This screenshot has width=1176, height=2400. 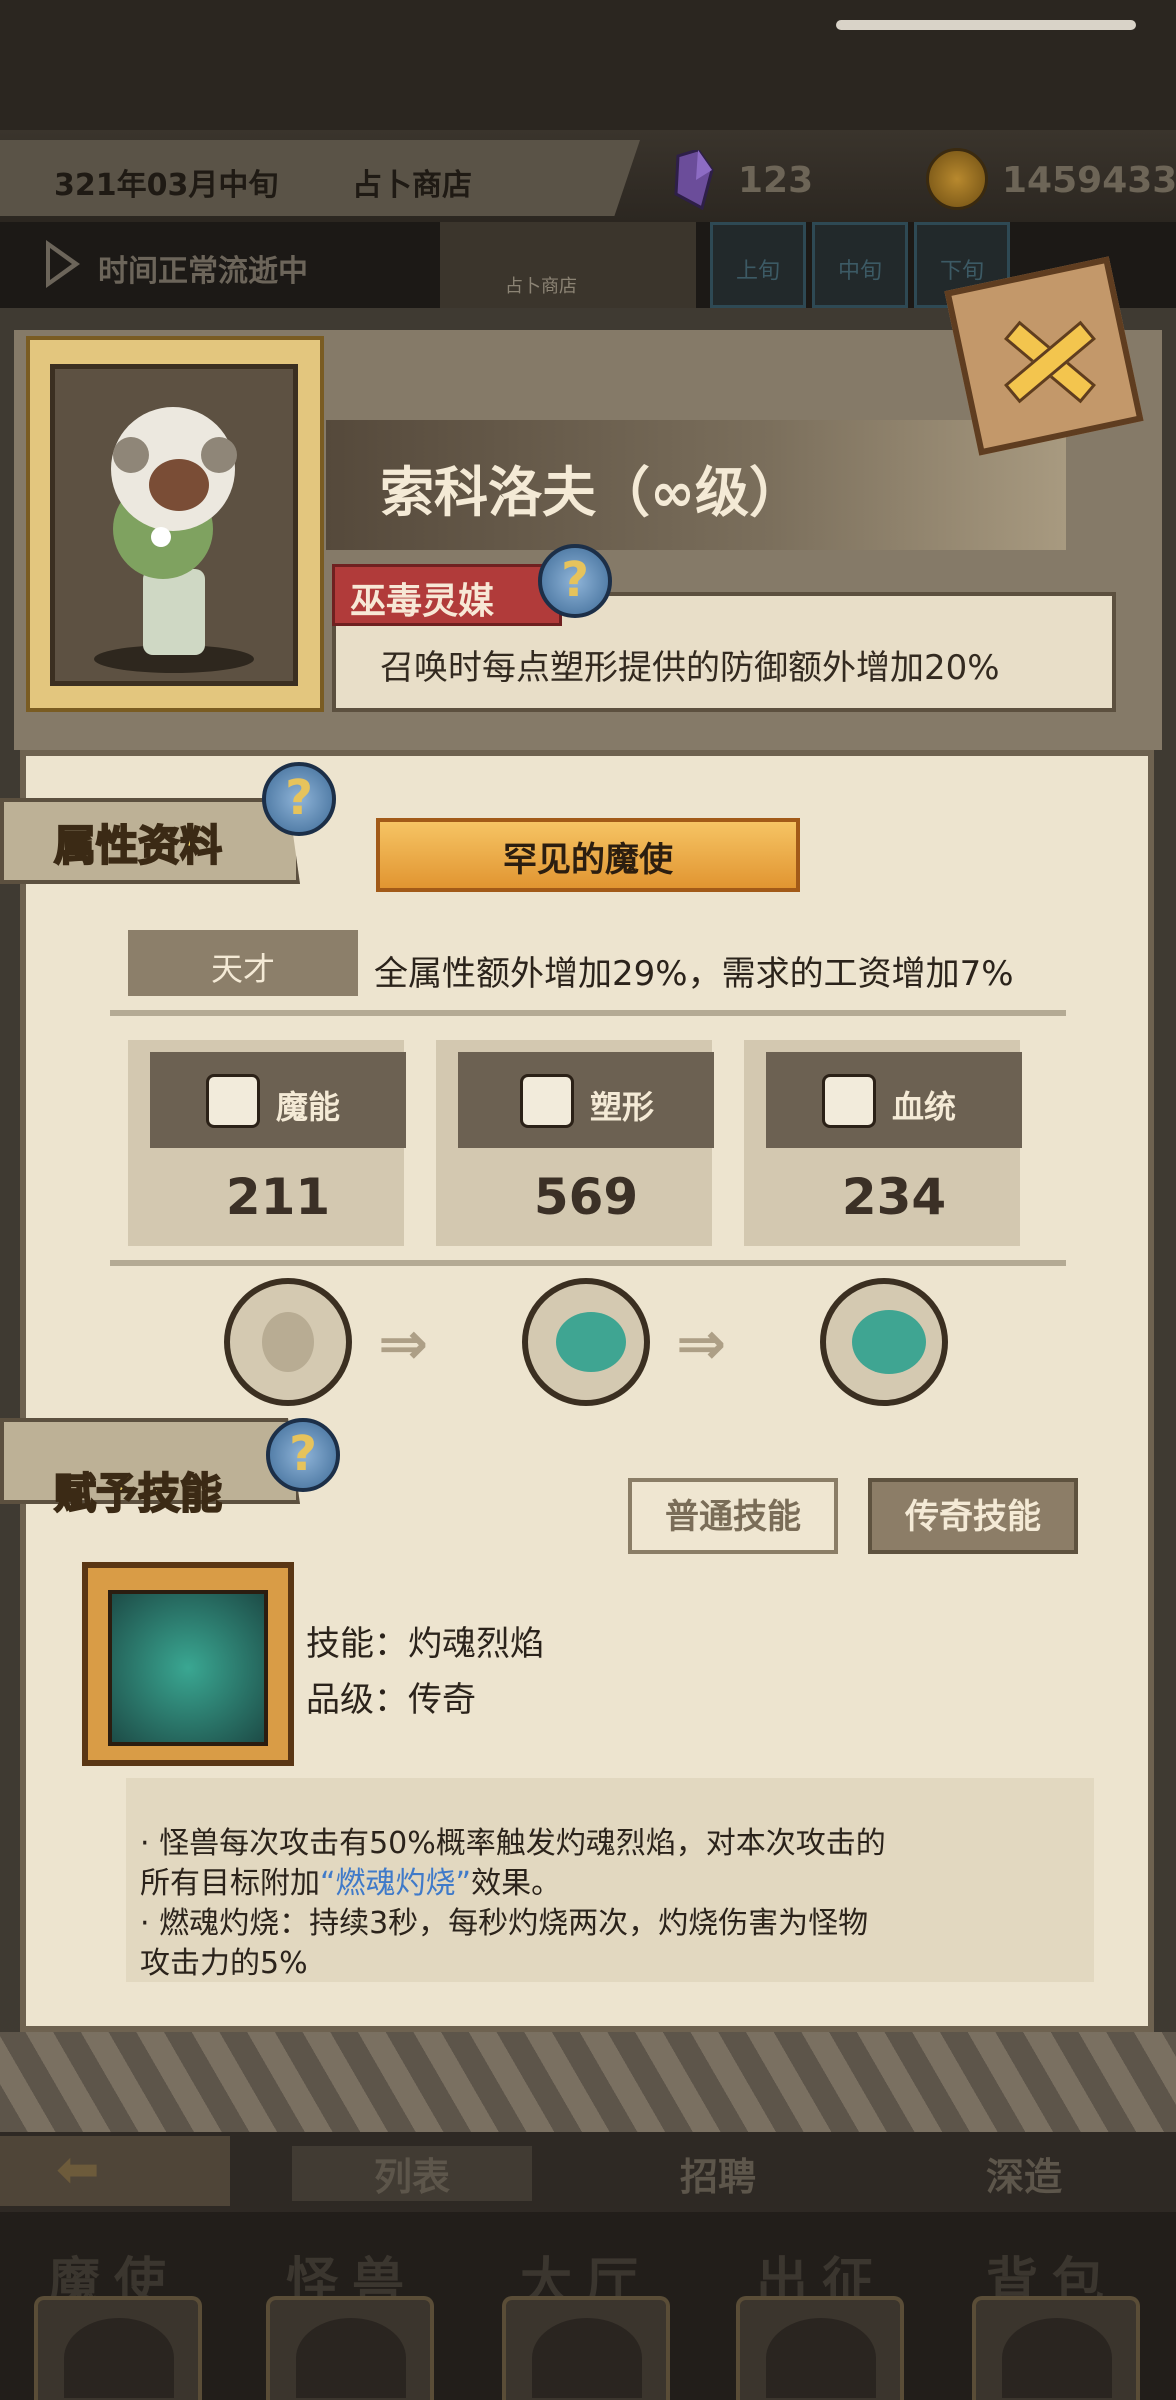 What do you see at coordinates (224, 1963) in the screenshot?
I see `skill-desc-line-4: 攻击力的5%` at bounding box center [224, 1963].